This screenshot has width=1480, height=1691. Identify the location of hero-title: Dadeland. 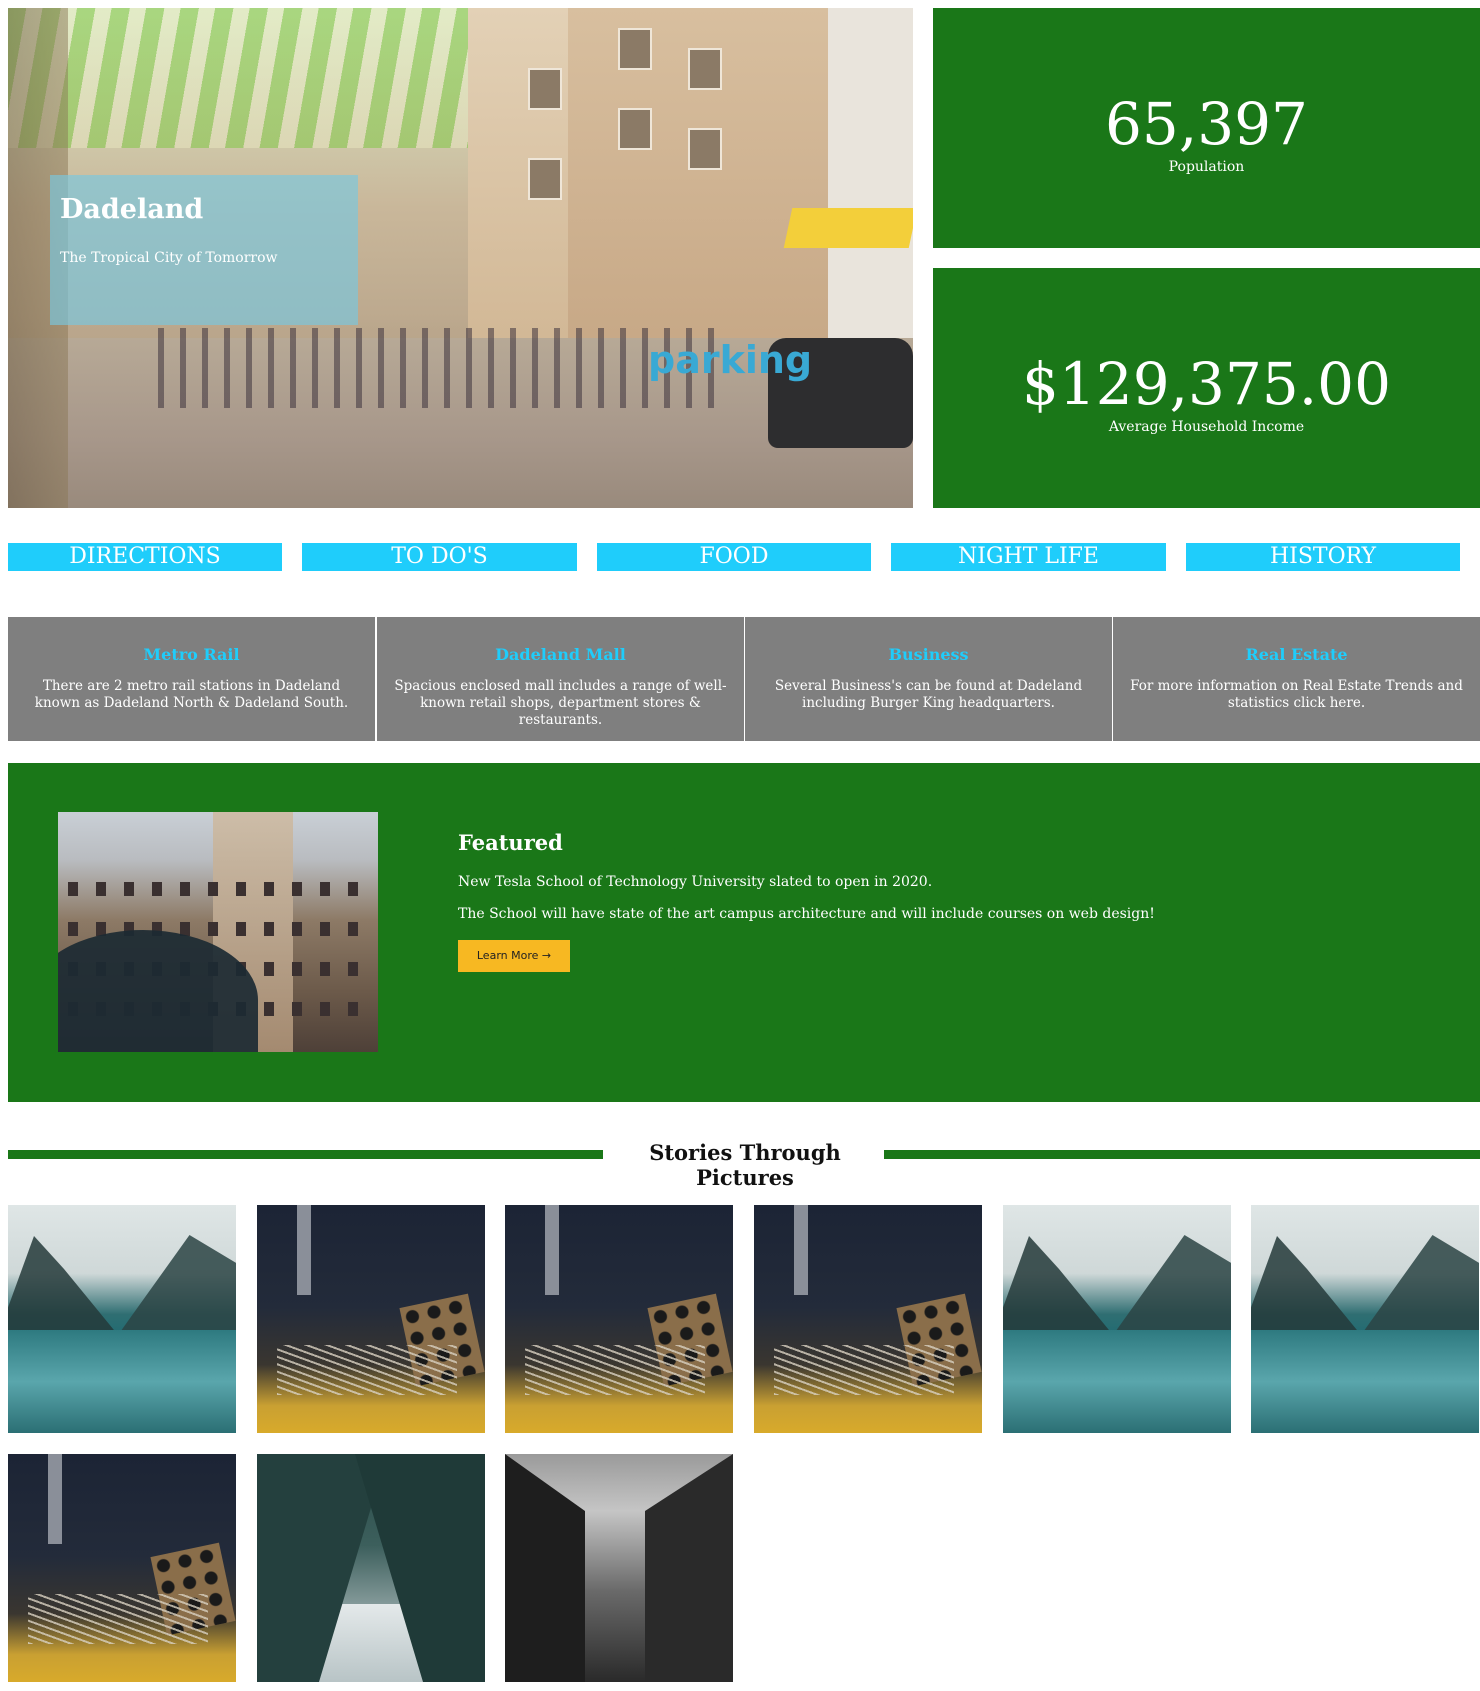
(132, 209).